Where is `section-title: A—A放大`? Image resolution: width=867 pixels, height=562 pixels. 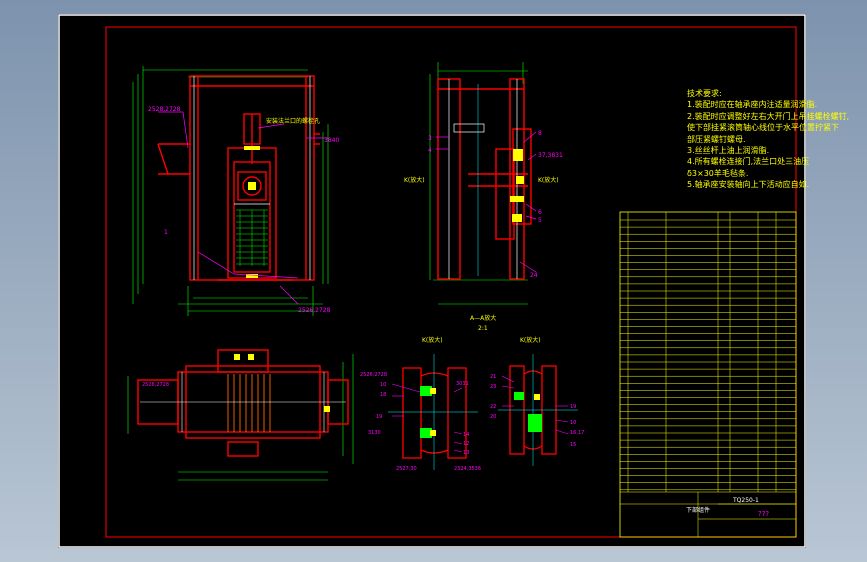 section-title: A—A放大 is located at coordinates (483, 318).